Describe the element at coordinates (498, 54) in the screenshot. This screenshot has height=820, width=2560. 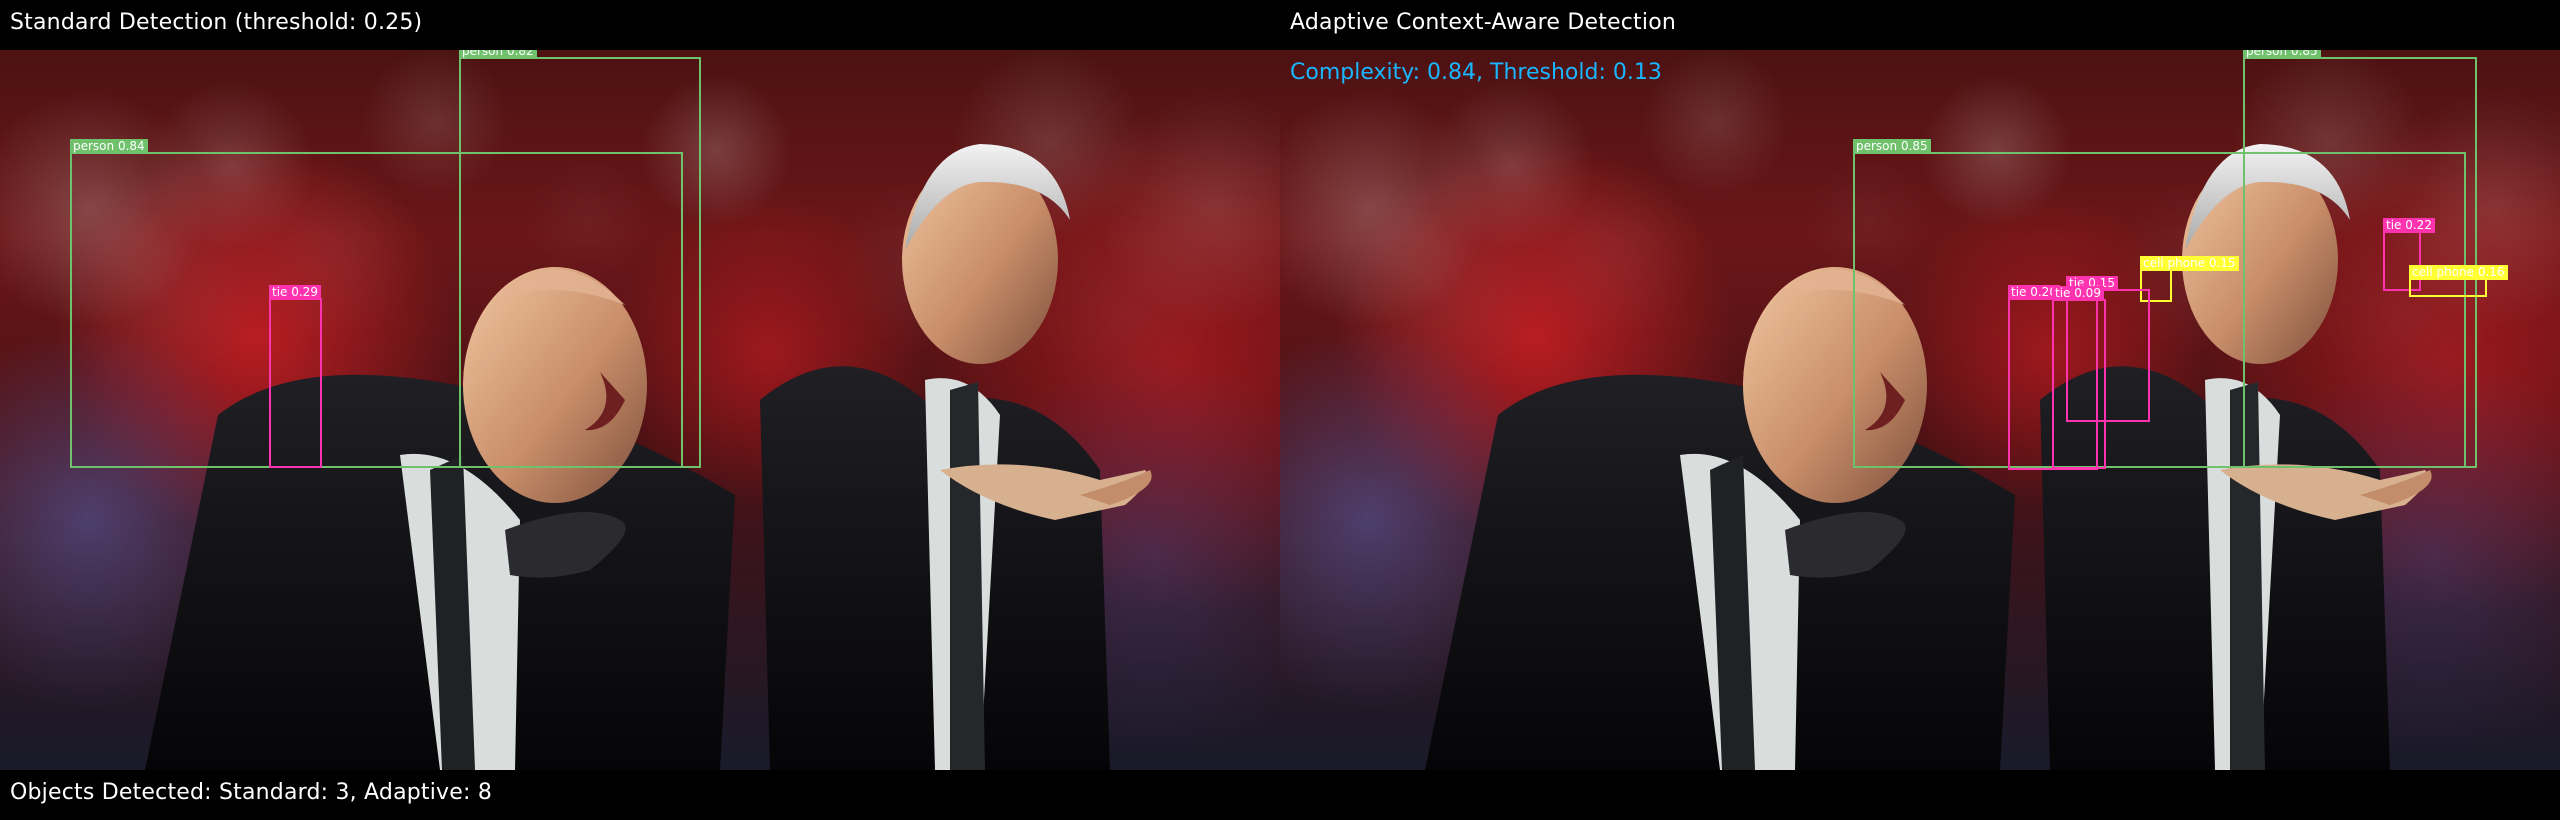
I see `detection-label-person-right: person 0.82` at that location.